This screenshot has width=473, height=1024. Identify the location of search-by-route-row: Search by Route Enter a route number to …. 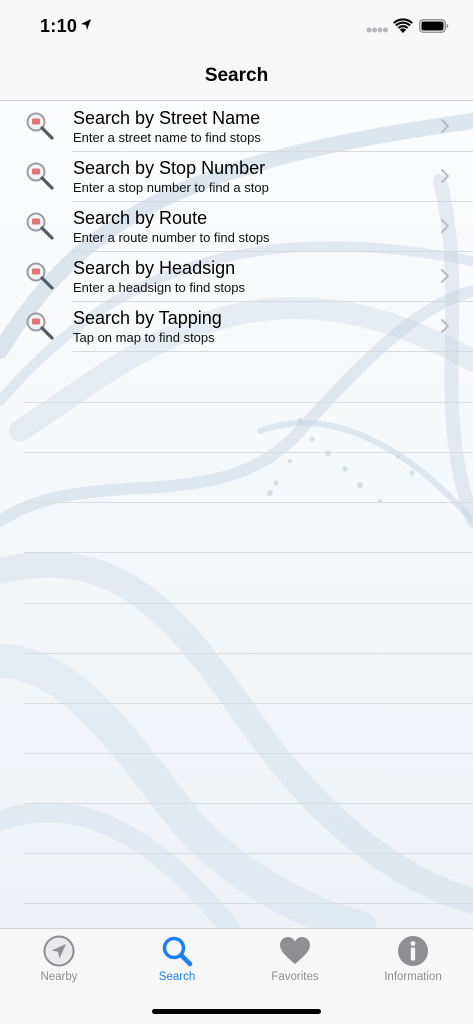
(236, 226).